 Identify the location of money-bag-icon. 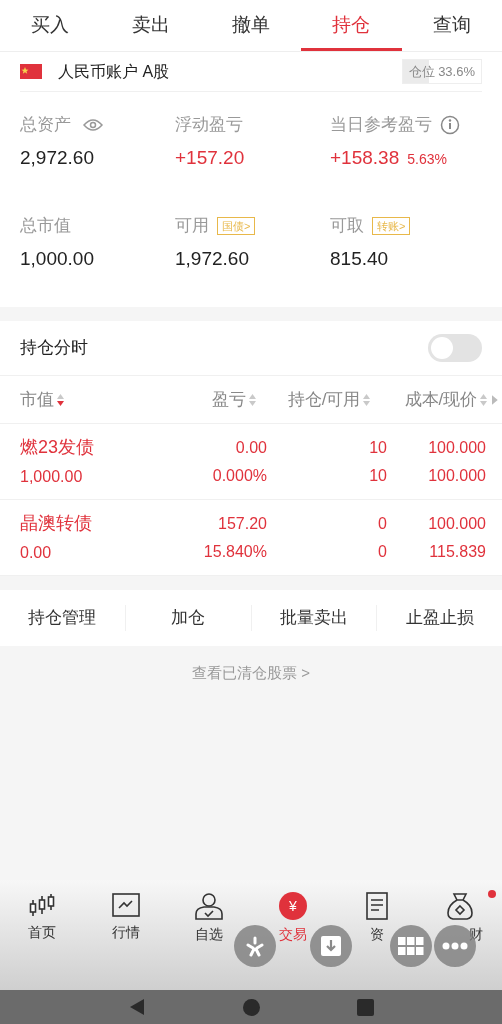
(460, 906).